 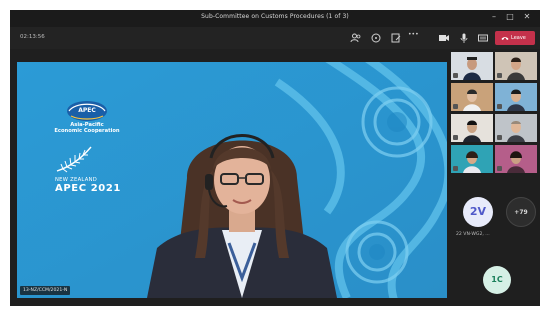 What do you see at coordinates (32, 37) in the screenshot?
I see `meeting-timer: 02:13:56` at bounding box center [32, 37].